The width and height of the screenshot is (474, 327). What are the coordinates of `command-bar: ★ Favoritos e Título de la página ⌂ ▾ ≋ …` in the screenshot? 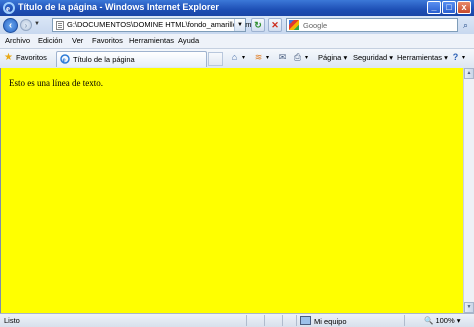 It's located at (237, 59).